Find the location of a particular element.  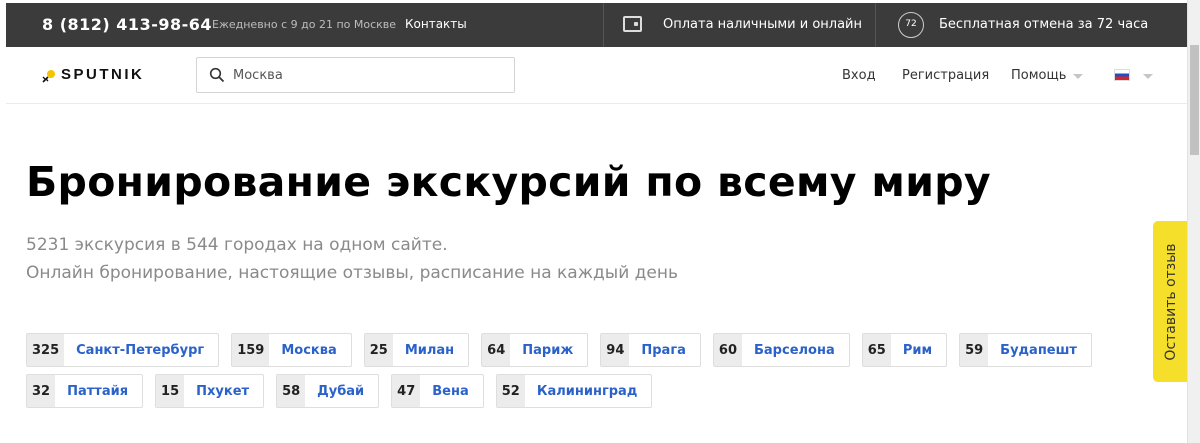

site-header: SPUTNIK Вход Регистрация Помощь is located at coordinates (596, 75).